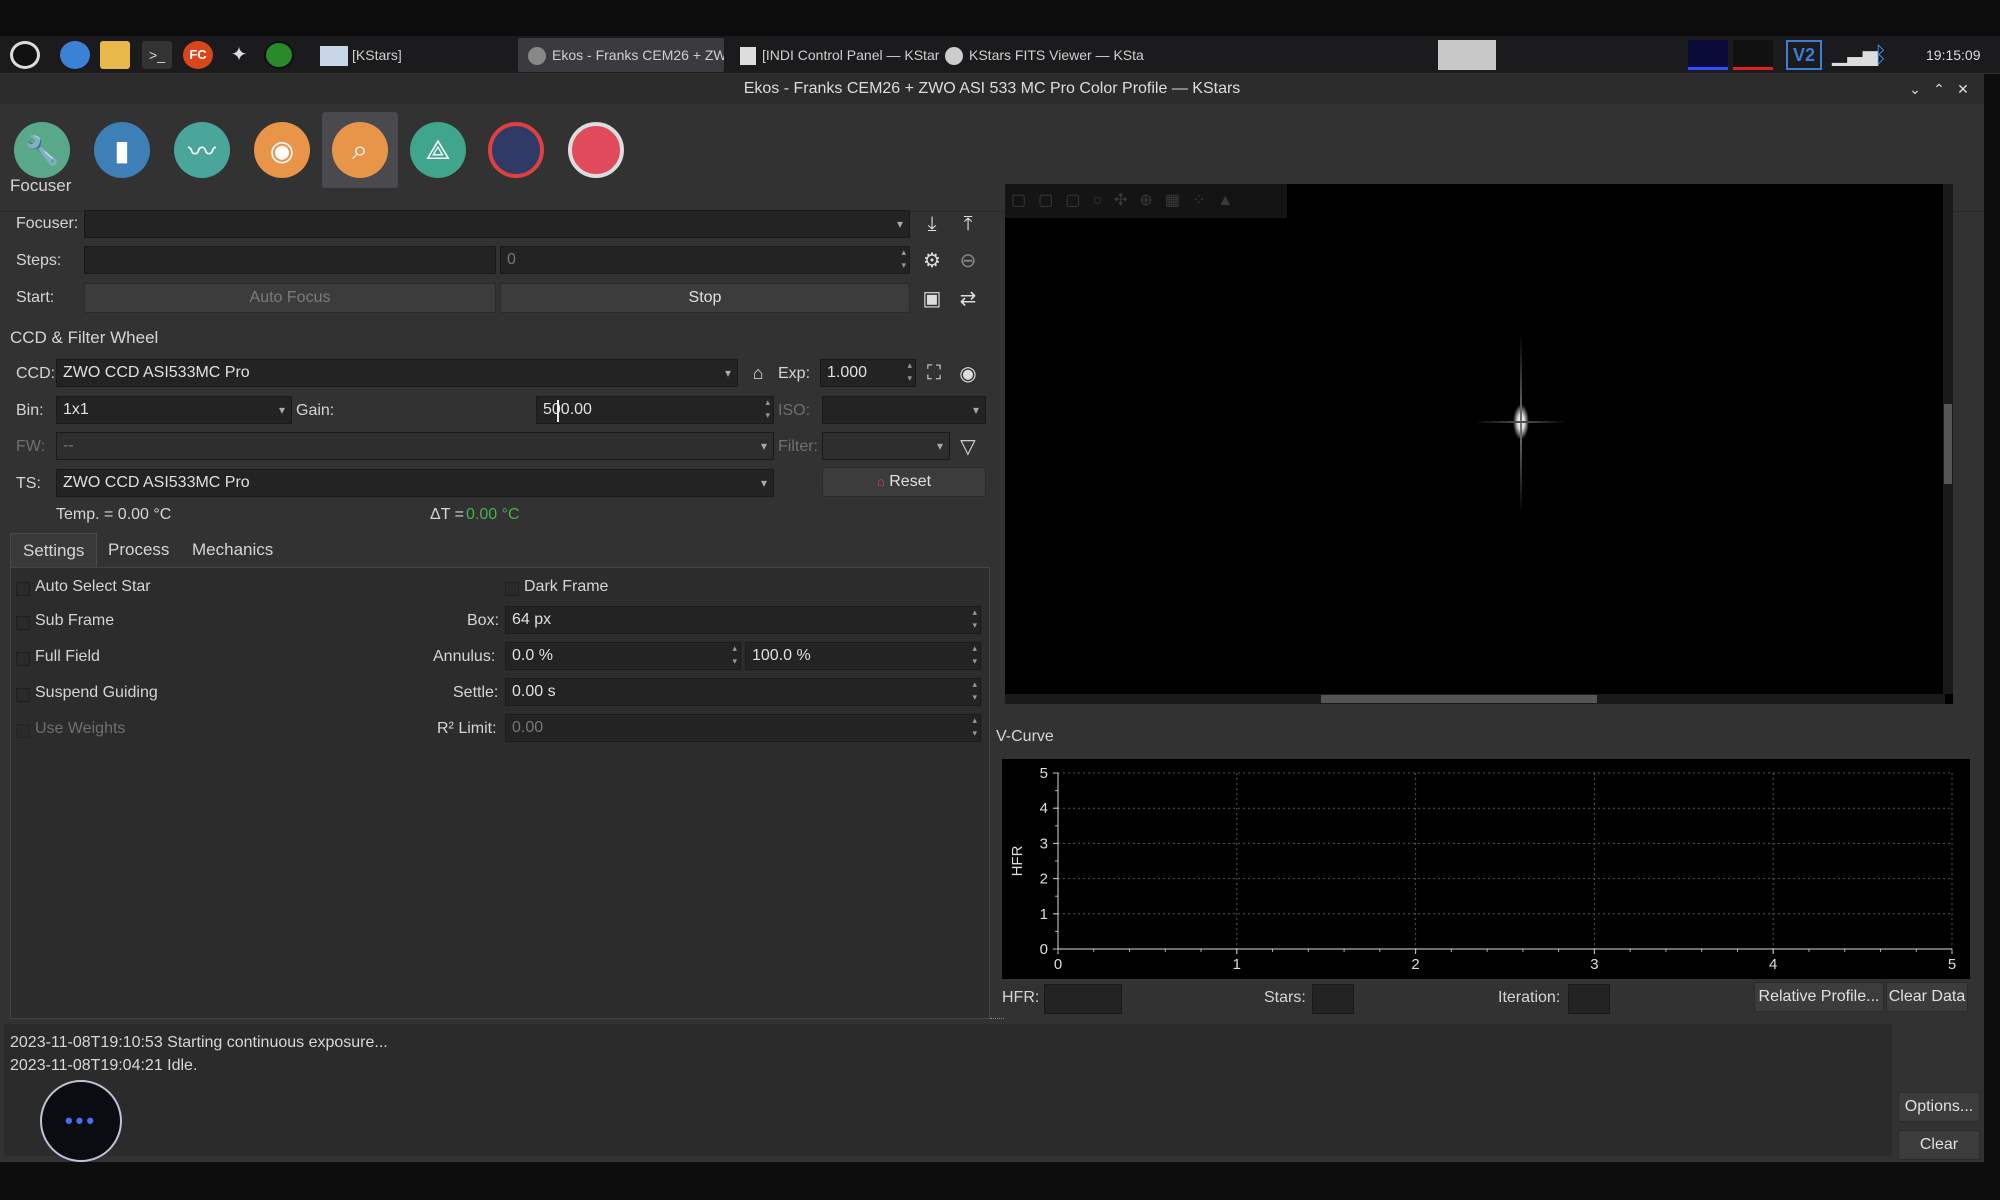 The width and height of the screenshot is (2000, 1200). What do you see at coordinates (997, 1020) in the screenshot?
I see `splitter-handle` at bounding box center [997, 1020].